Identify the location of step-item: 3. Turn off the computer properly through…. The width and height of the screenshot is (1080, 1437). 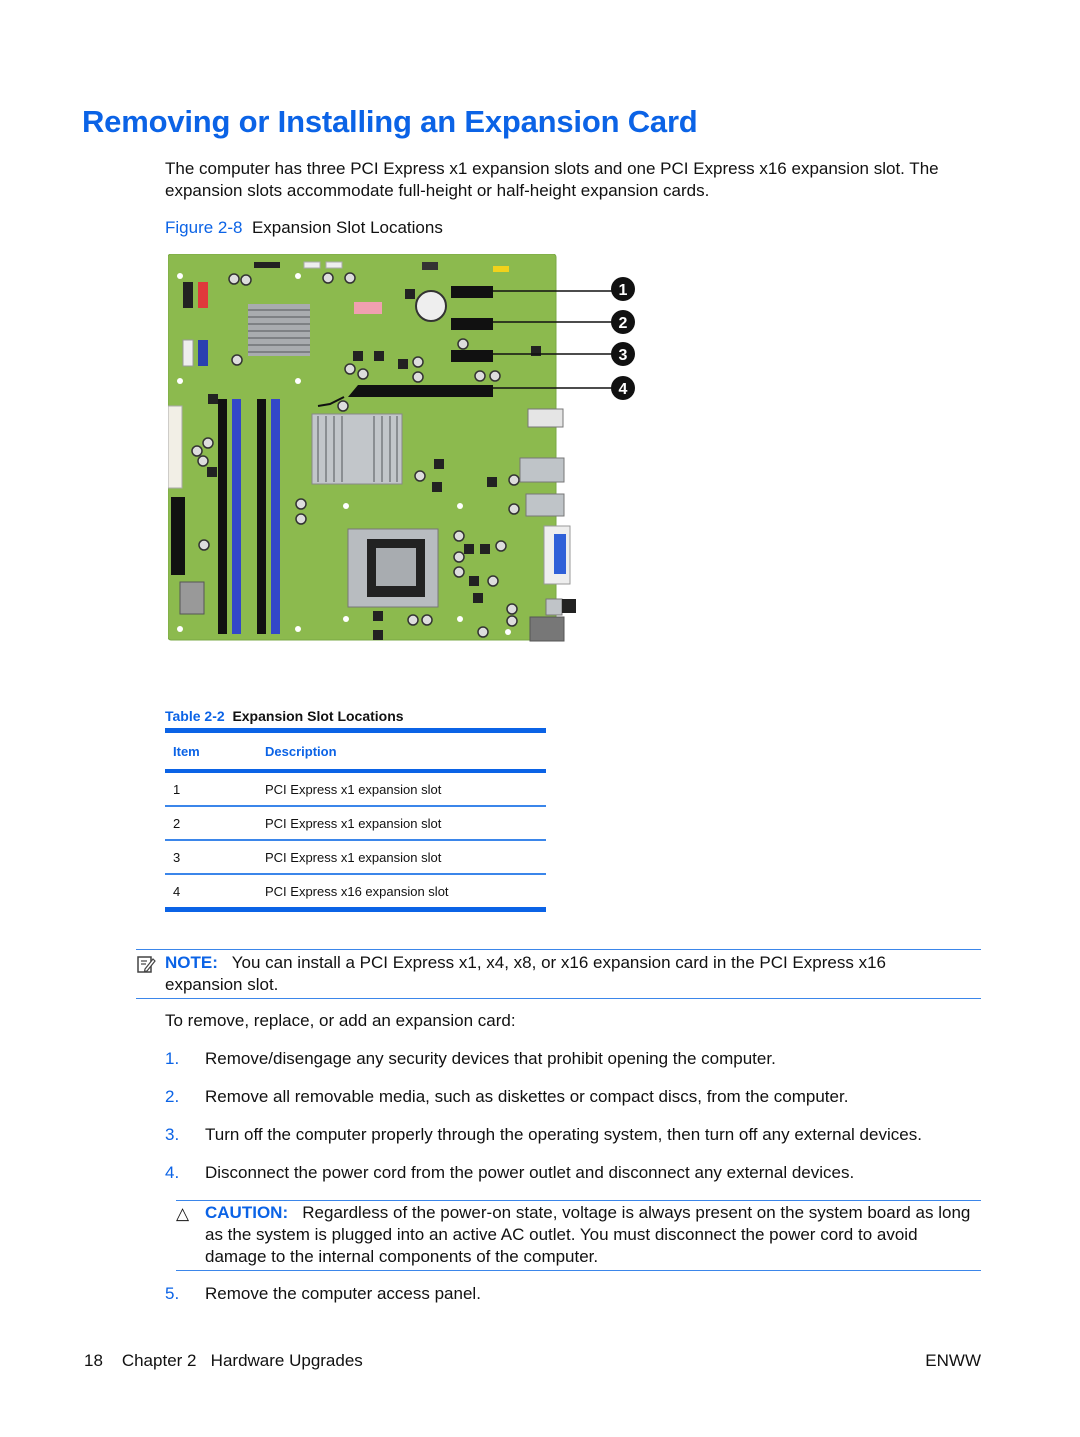
(543, 1135).